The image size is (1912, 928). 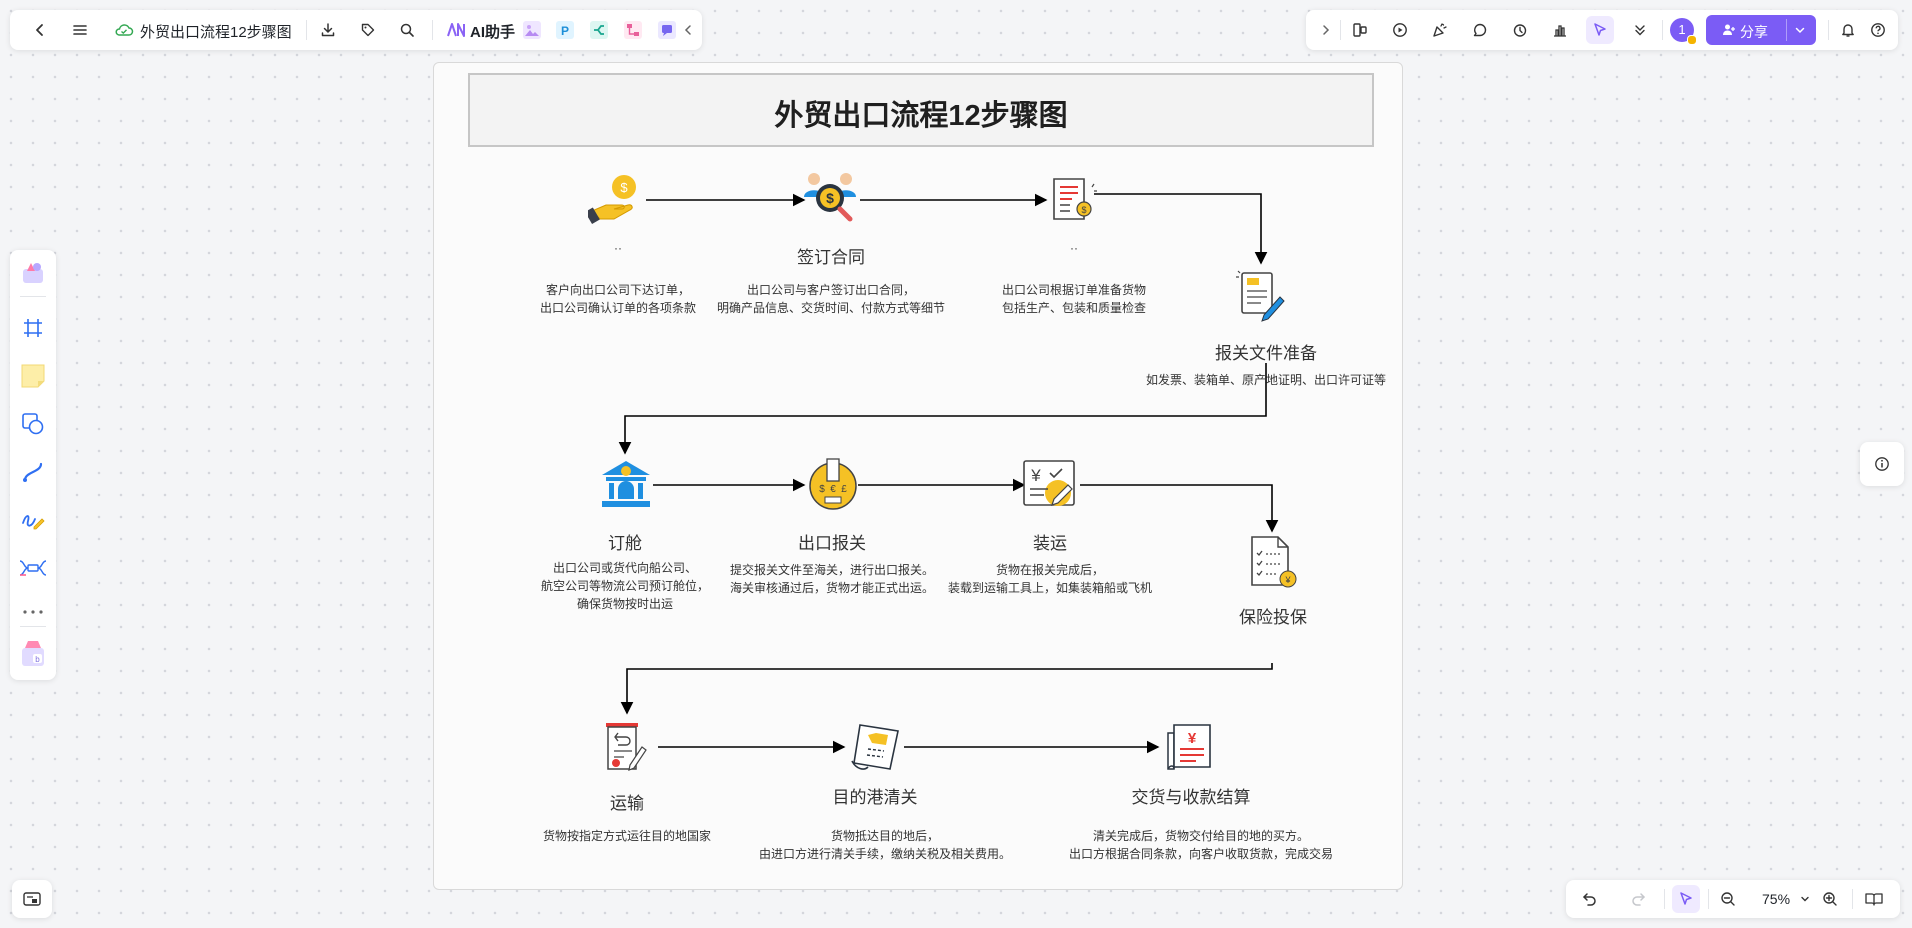 I want to click on celebrate-icon, so click(x=1440, y=30).